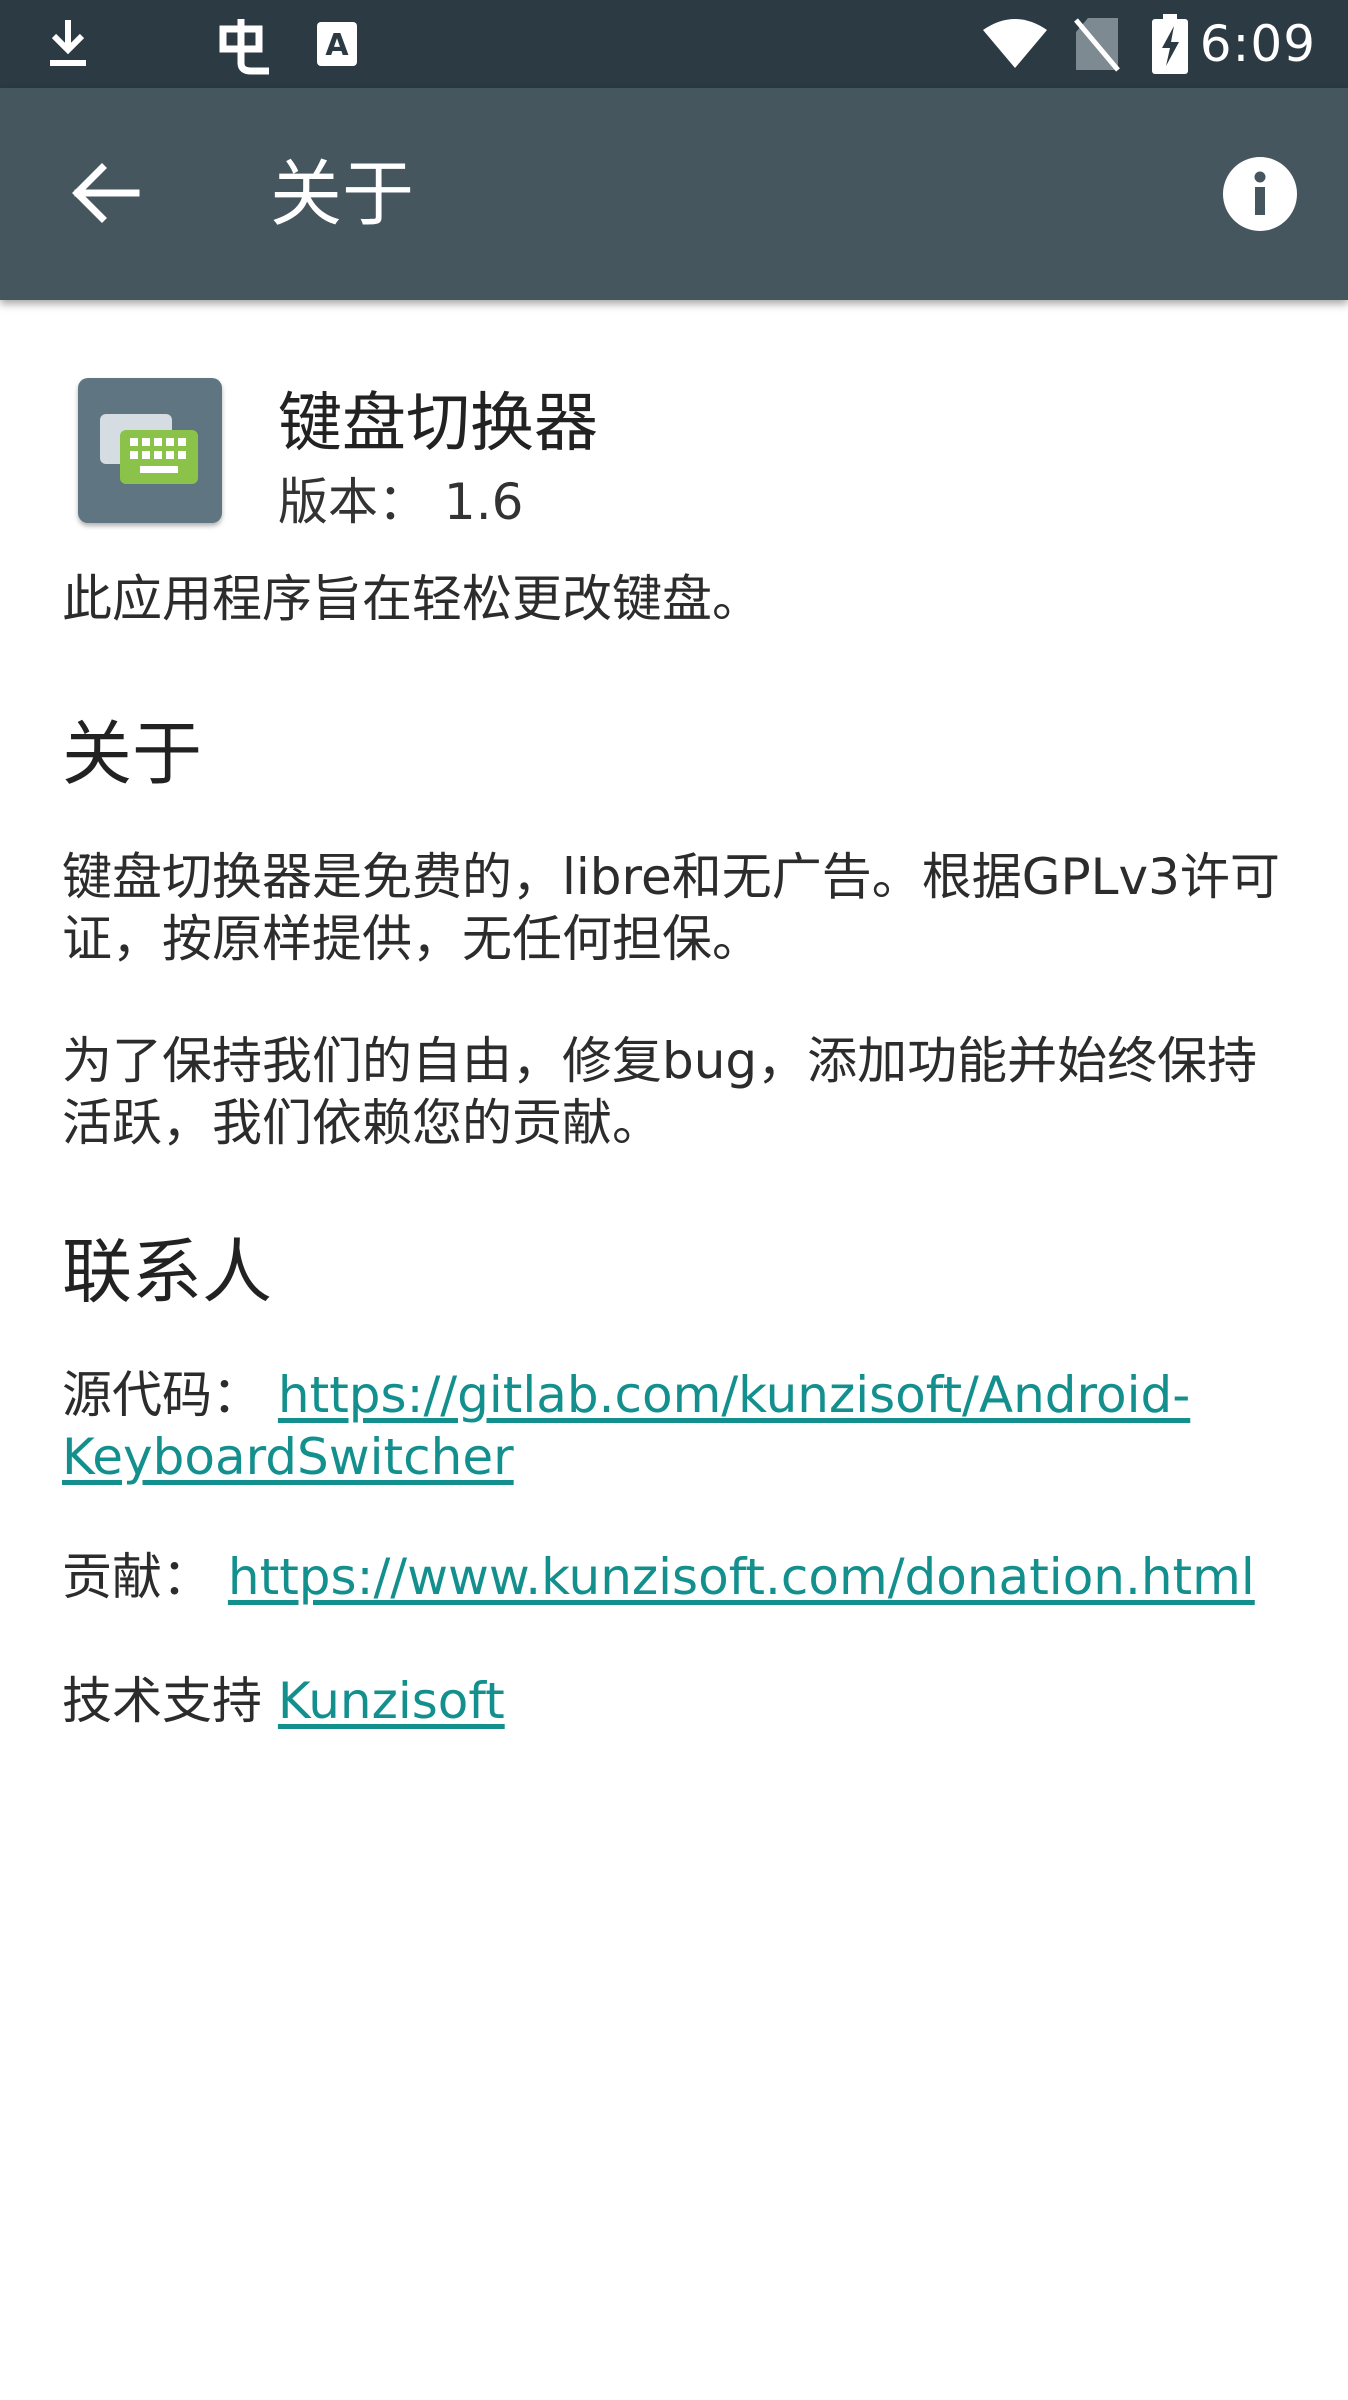 The height and width of the screenshot is (2400, 1348). Describe the element at coordinates (412, 599) in the screenshot. I see `app-description: 此应用程序旨在轻松更改键盘。` at that location.